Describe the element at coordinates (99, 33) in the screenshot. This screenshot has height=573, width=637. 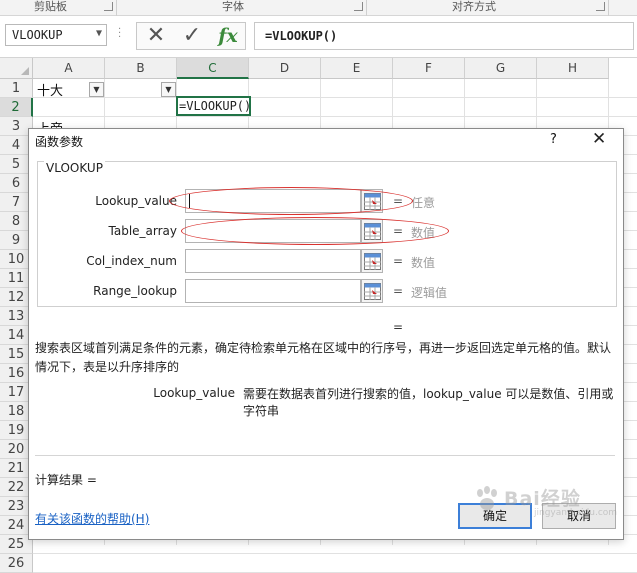
I see `chevron-down-icon: ▼` at that location.